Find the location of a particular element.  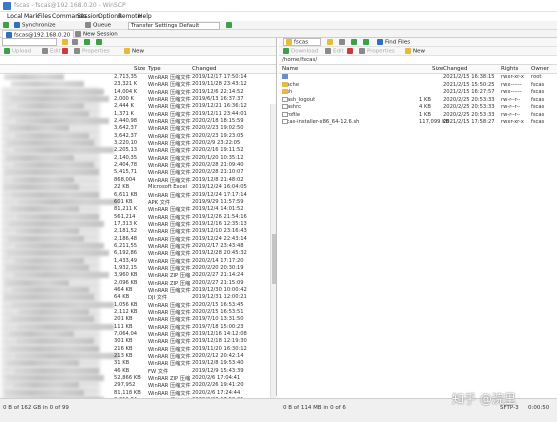

table-row: 2,404,78 WinRAR 压缩文件 2020/2/28 21:09:40 is located at coordinates (138, 165).